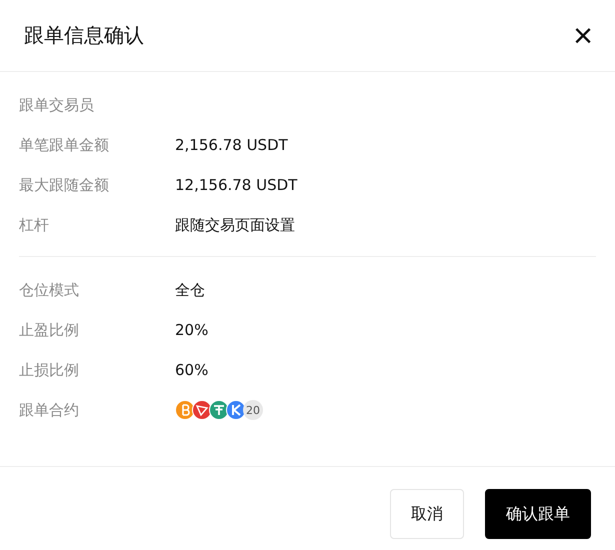 The height and width of the screenshot is (550, 615). What do you see at coordinates (253, 410) in the screenshot?
I see `coin-count: 20` at bounding box center [253, 410].